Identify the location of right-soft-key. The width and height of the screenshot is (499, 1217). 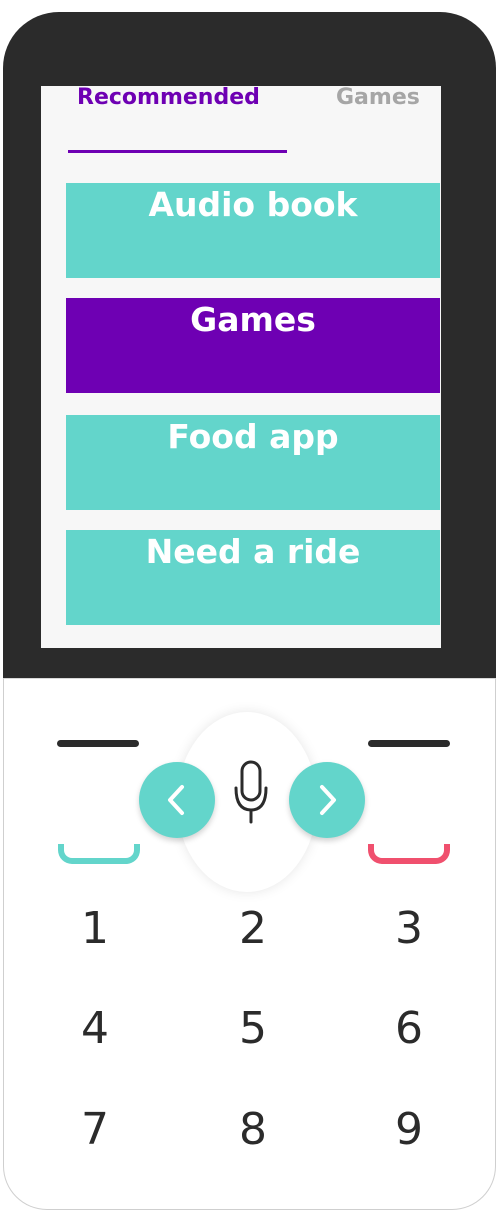
(409, 743).